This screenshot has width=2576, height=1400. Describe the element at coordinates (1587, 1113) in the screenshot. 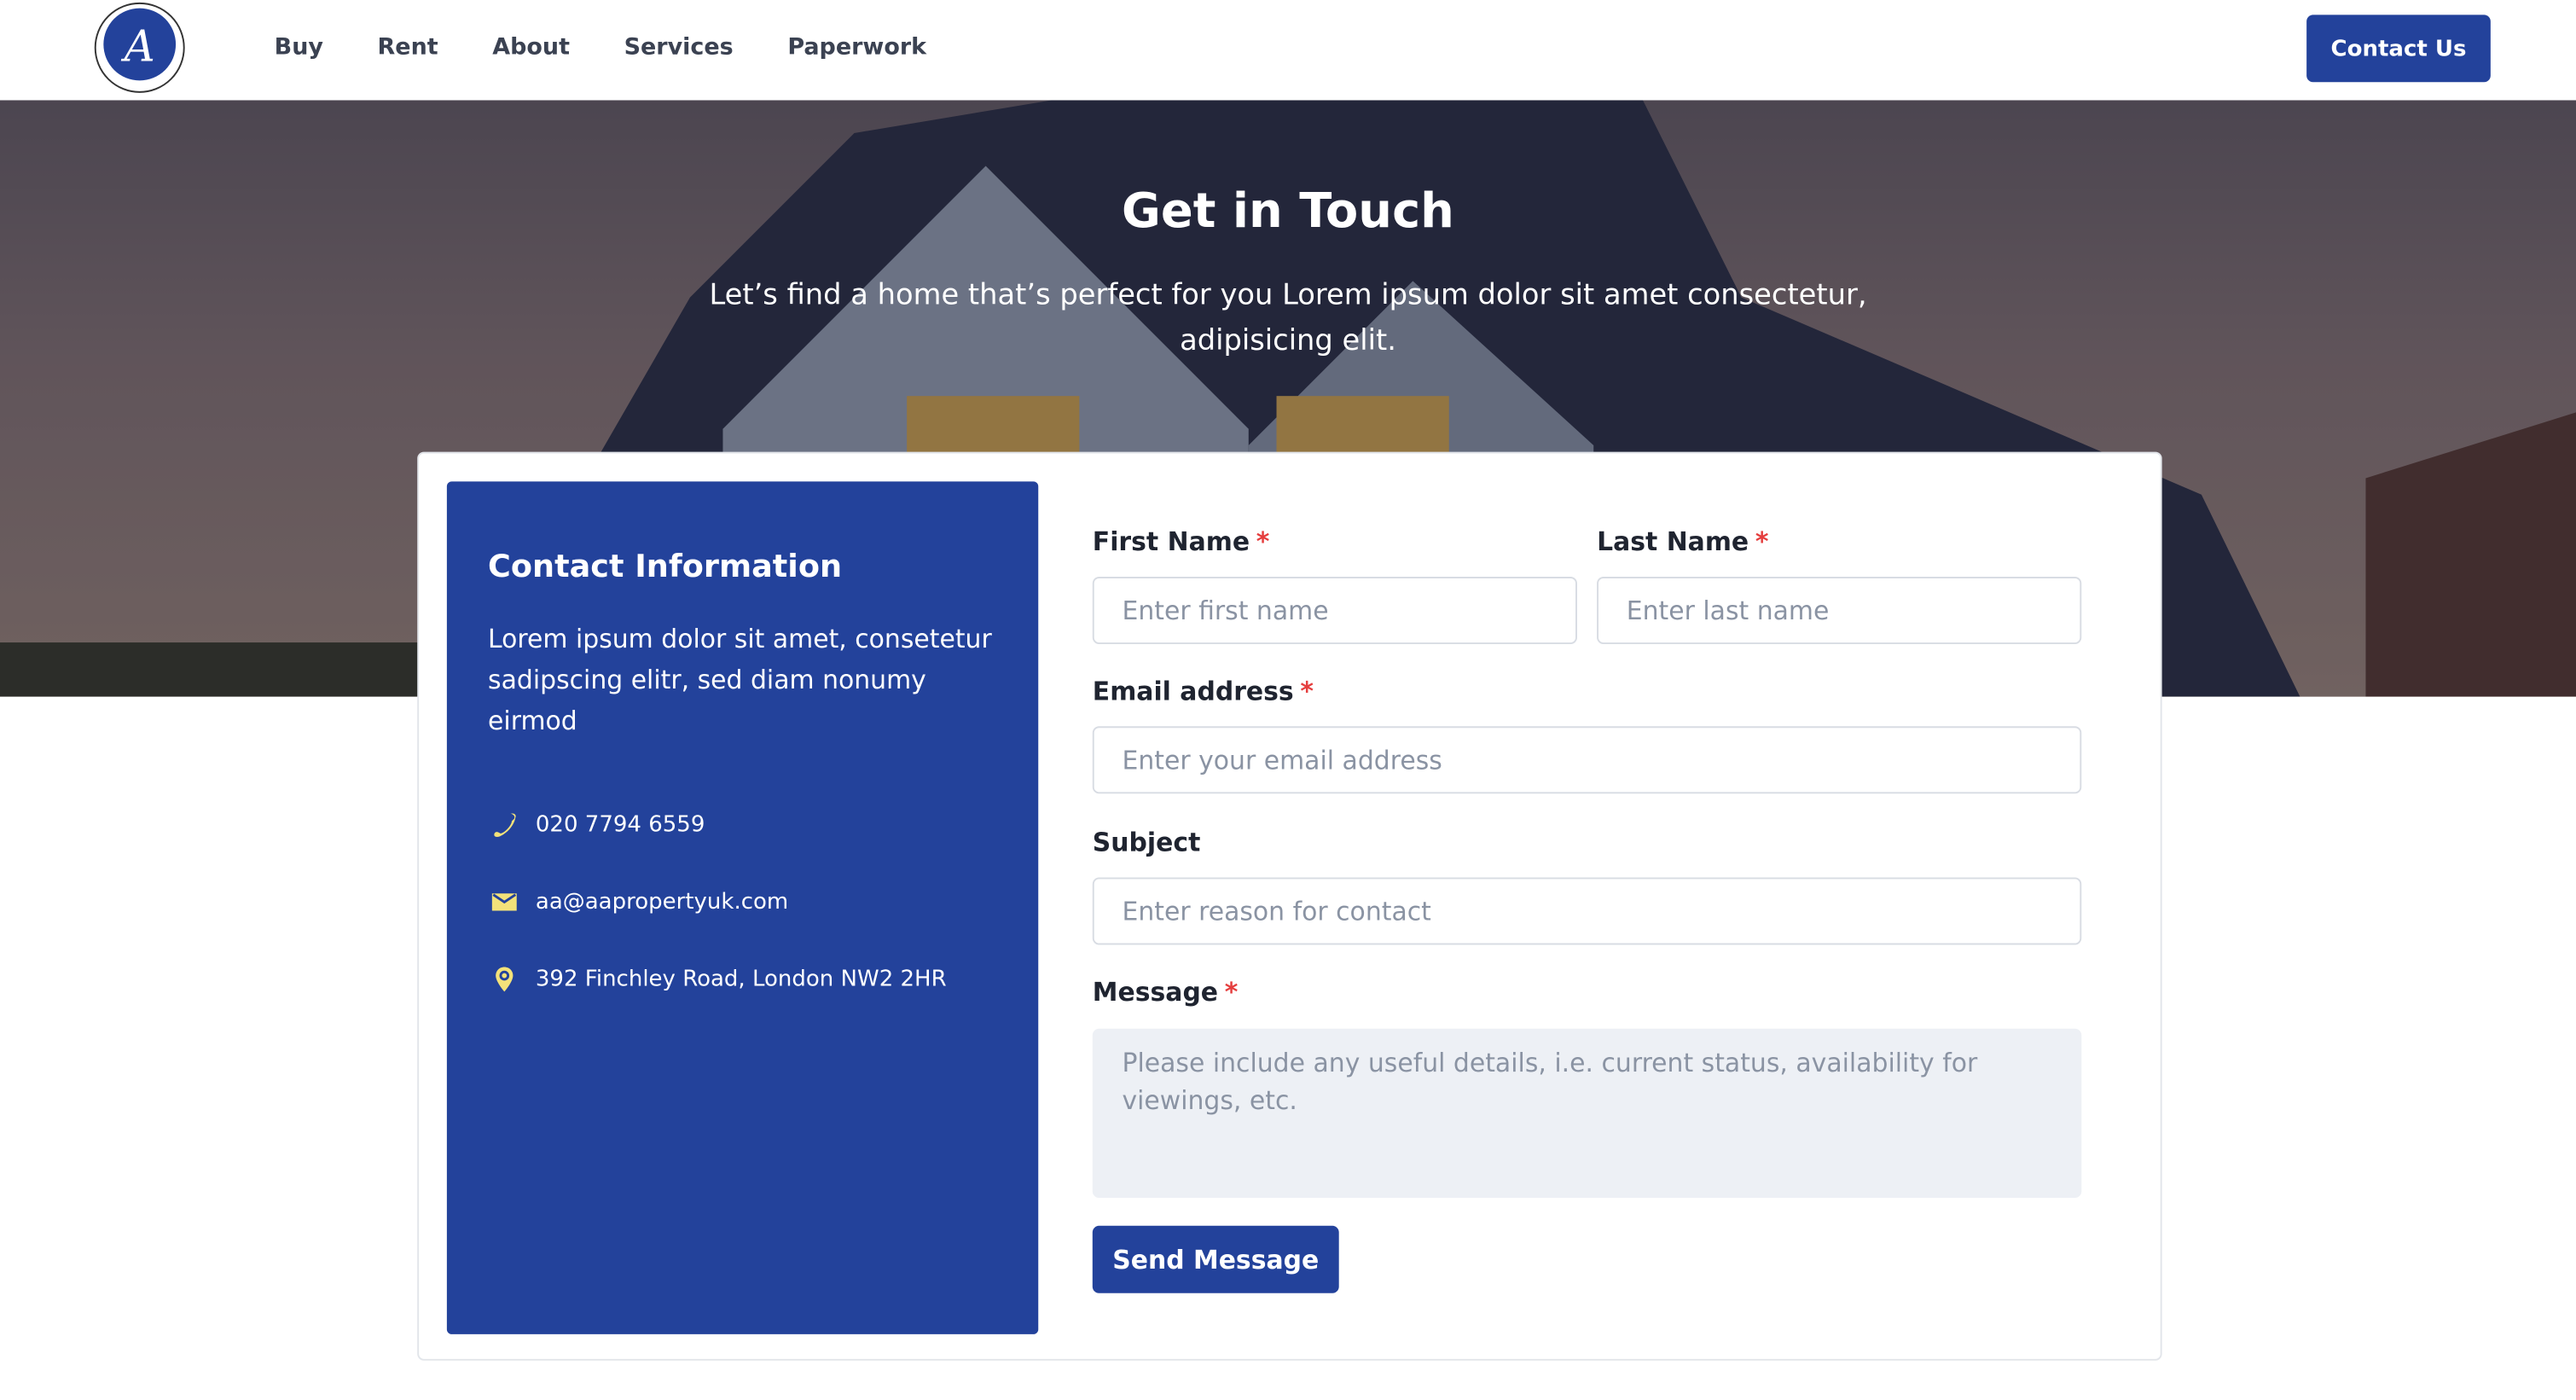

I see `message-textarea` at that location.